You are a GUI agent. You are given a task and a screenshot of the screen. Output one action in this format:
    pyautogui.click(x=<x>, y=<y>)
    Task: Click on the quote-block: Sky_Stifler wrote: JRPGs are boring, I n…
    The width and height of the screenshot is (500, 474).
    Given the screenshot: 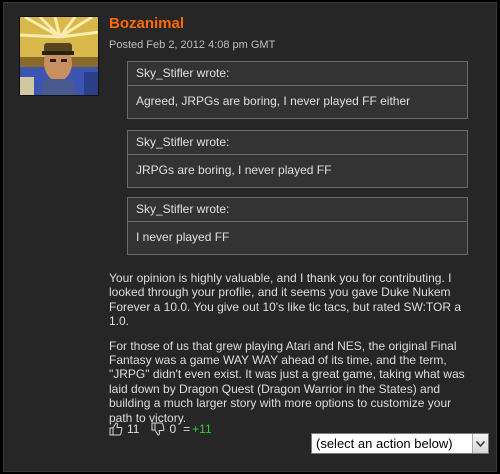 What is the action you would take?
    pyautogui.click(x=297, y=159)
    